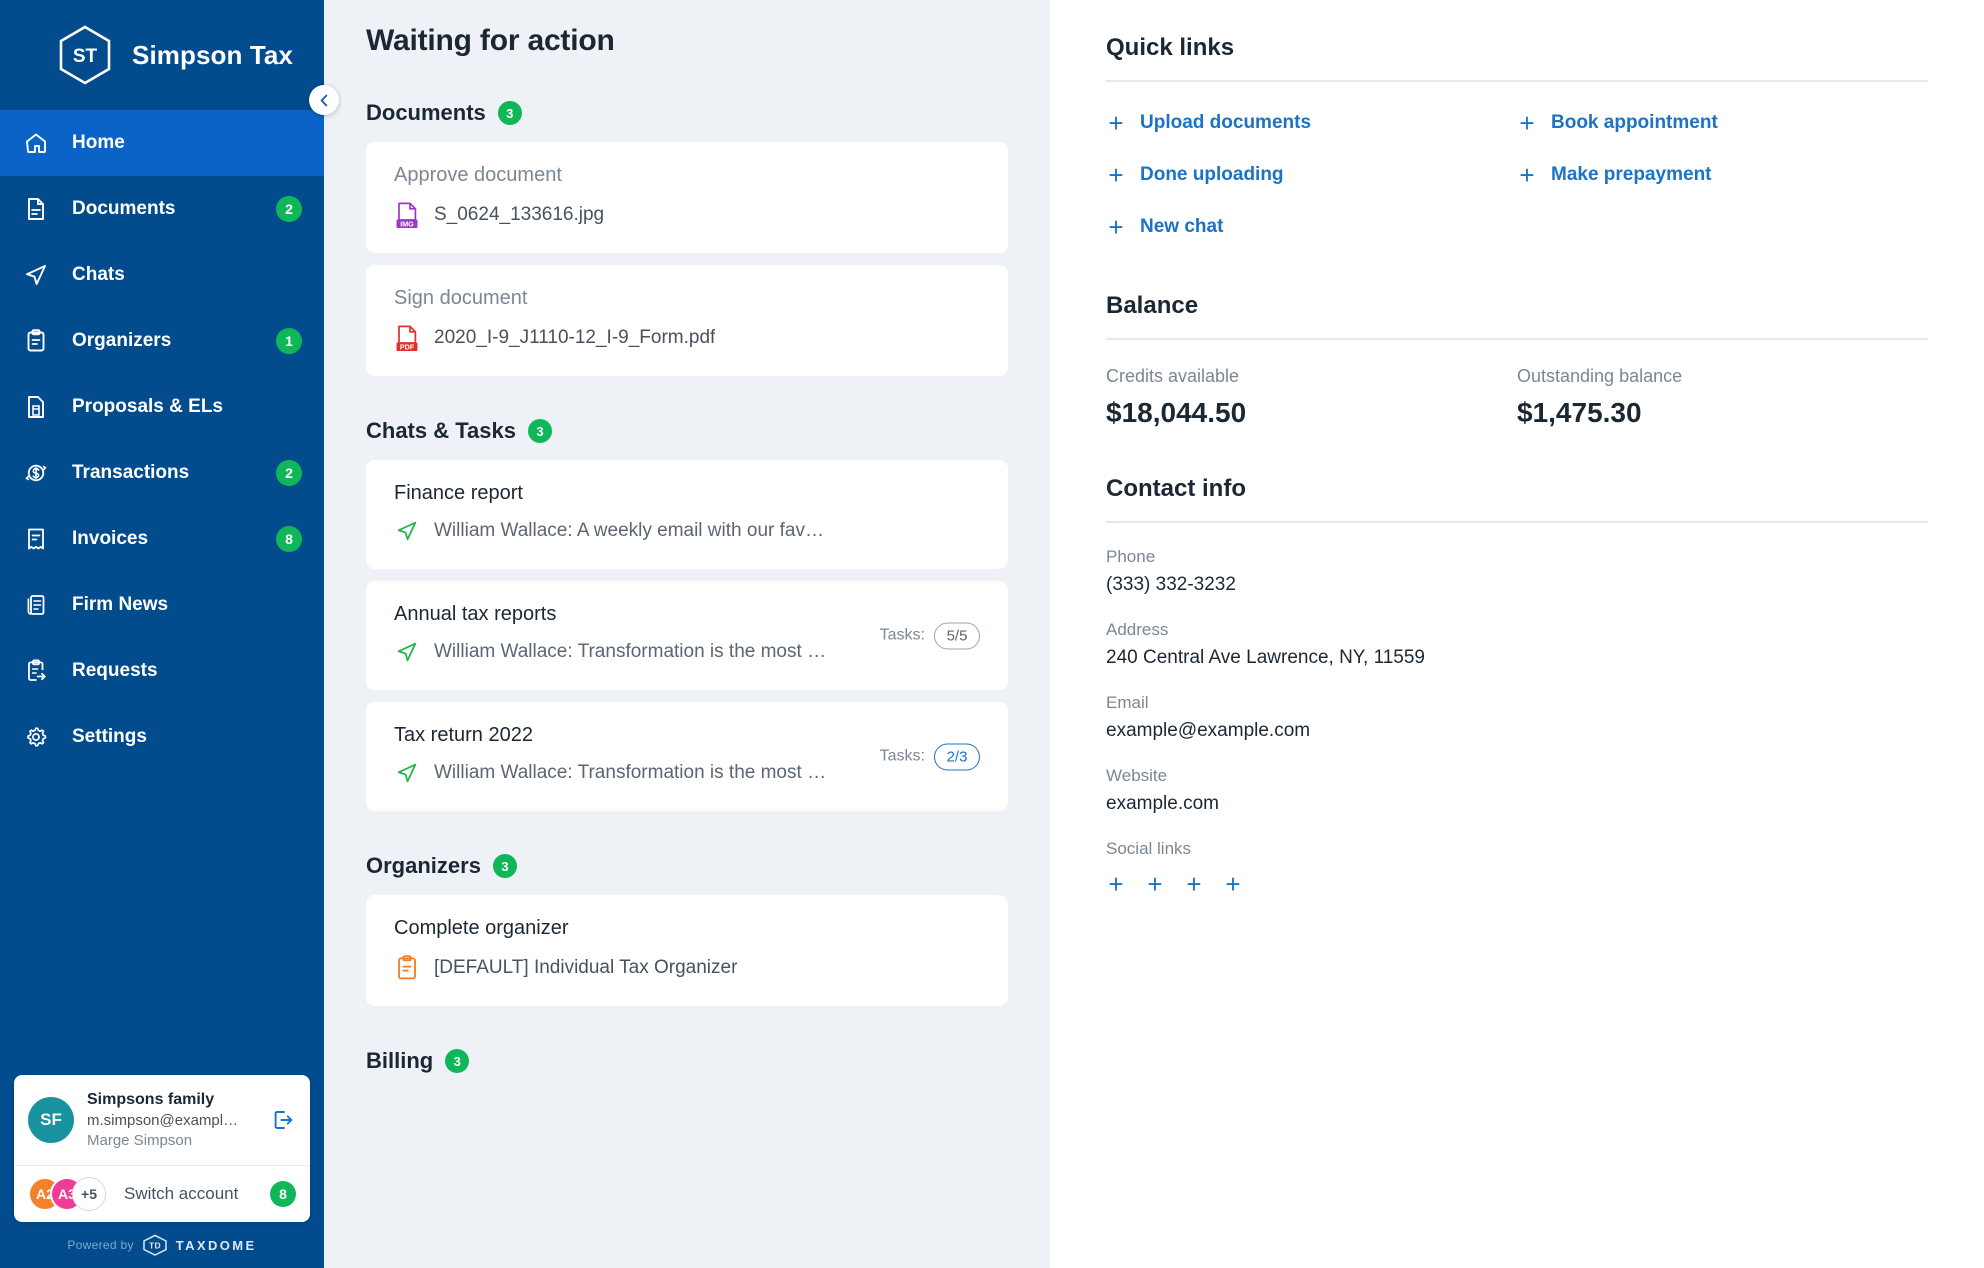  What do you see at coordinates (36, 473) in the screenshot?
I see `dollar-sync-icon` at bounding box center [36, 473].